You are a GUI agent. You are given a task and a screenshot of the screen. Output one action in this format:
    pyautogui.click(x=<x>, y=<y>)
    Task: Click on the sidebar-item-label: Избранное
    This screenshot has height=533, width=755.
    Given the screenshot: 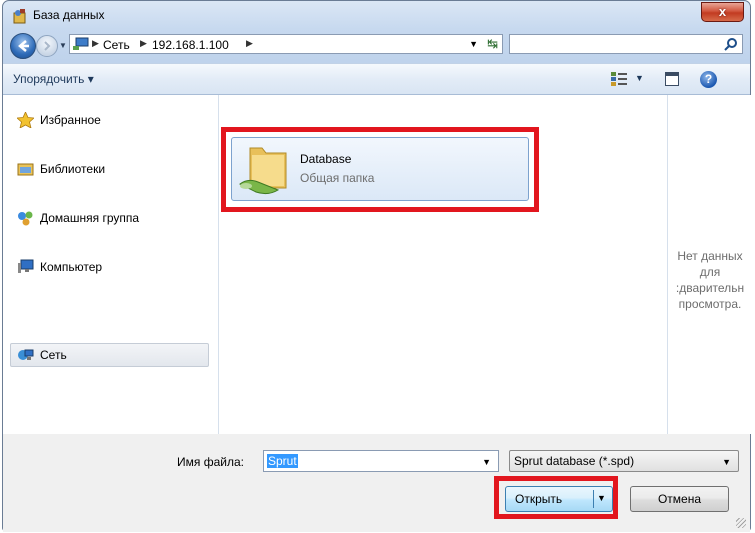 What is the action you would take?
    pyautogui.click(x=70, y=120)
    